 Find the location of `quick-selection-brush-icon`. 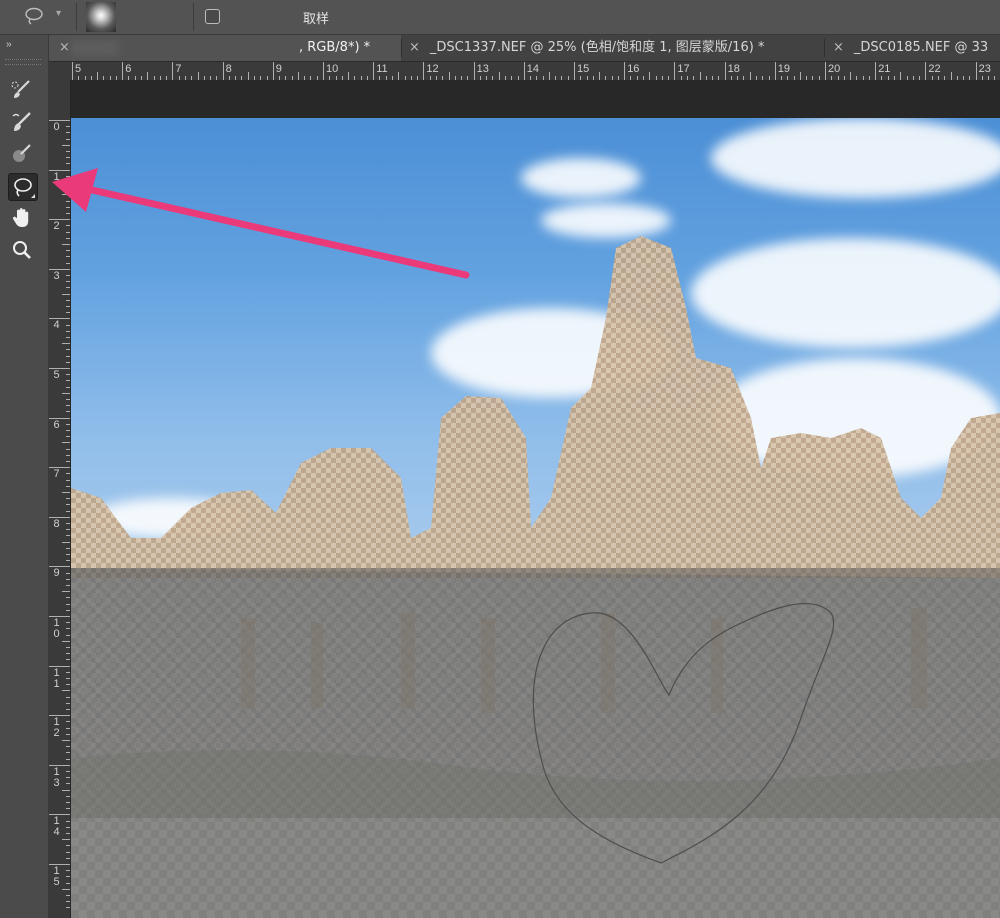

quick-selection-brush-icon is located at coordinates (22, 90).